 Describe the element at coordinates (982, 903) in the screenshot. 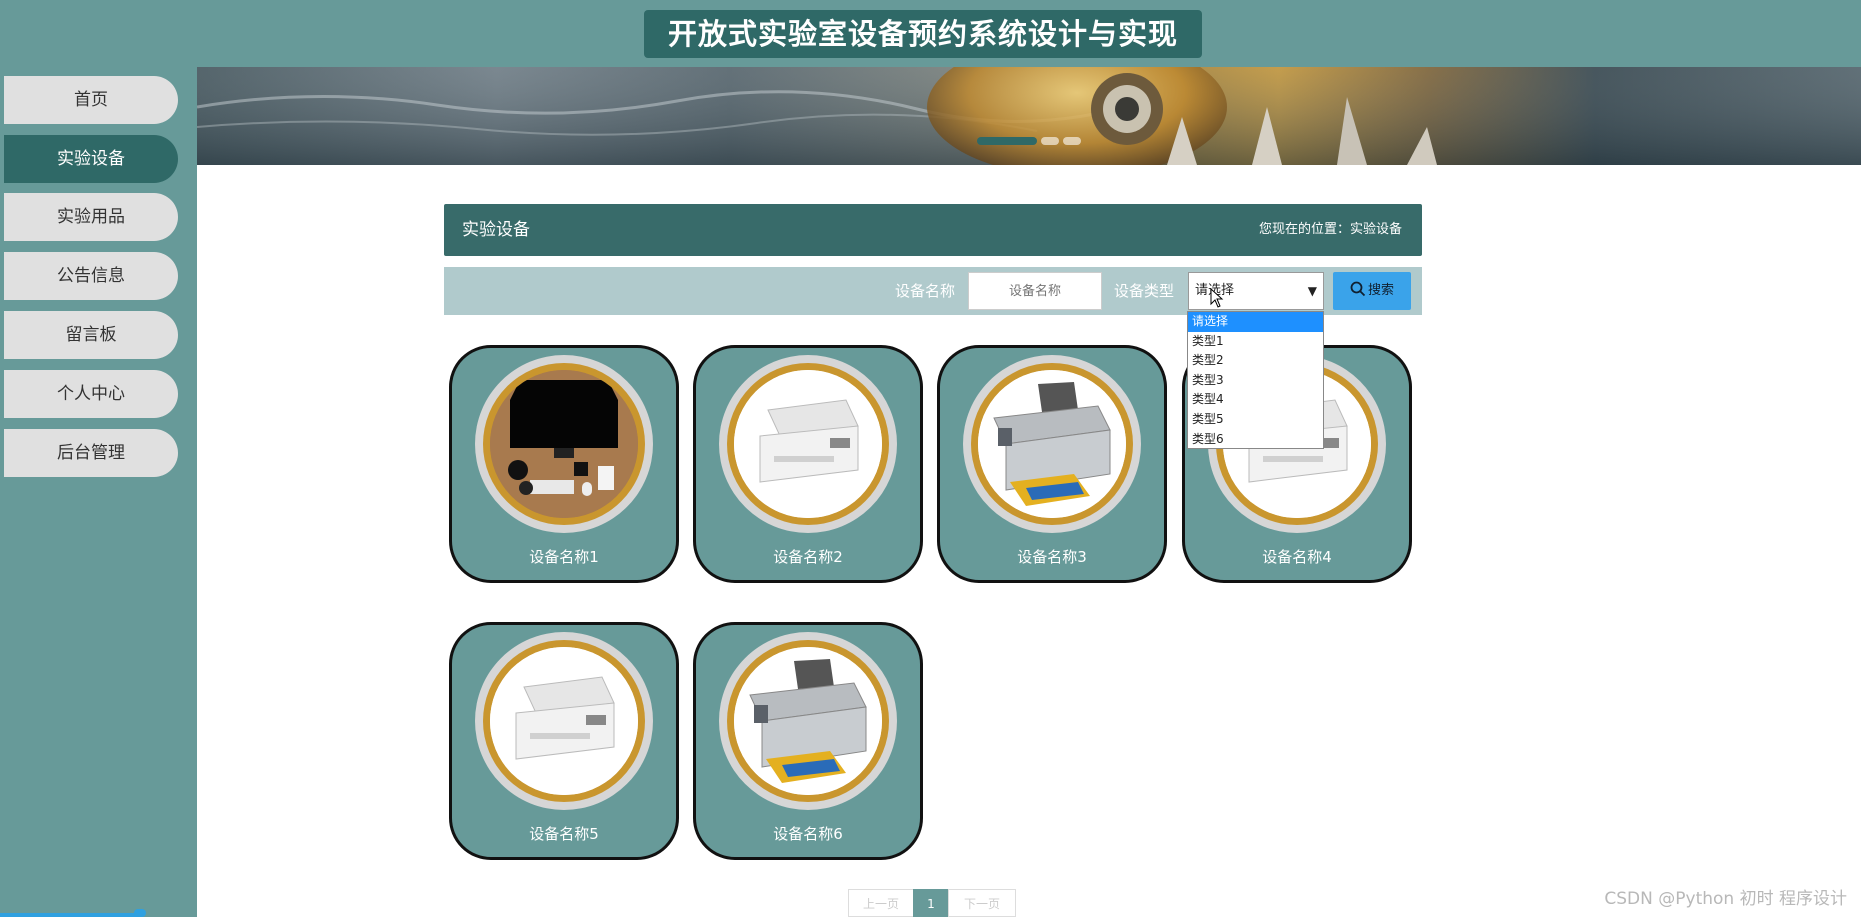

I see `next-page-button: 下一页` at that location.